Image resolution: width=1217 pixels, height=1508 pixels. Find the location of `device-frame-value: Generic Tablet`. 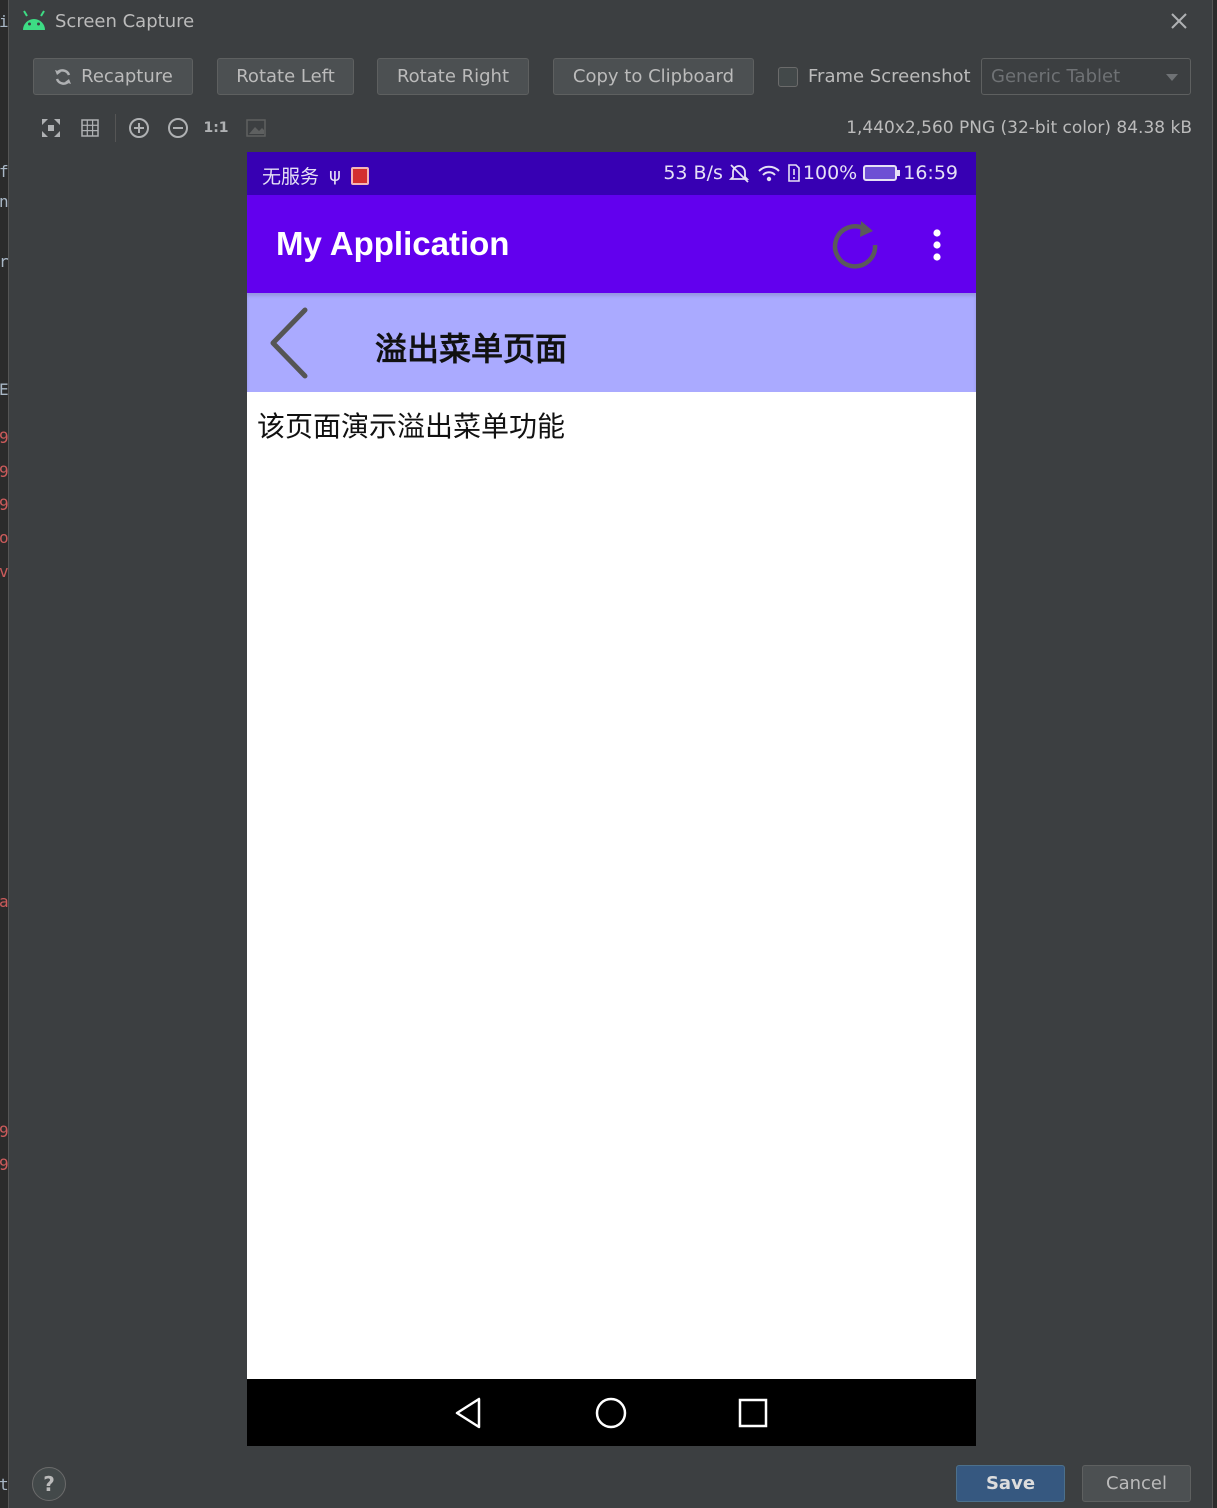

device-frame-value: Generic Tablet is located at coordinates (1056, 76).